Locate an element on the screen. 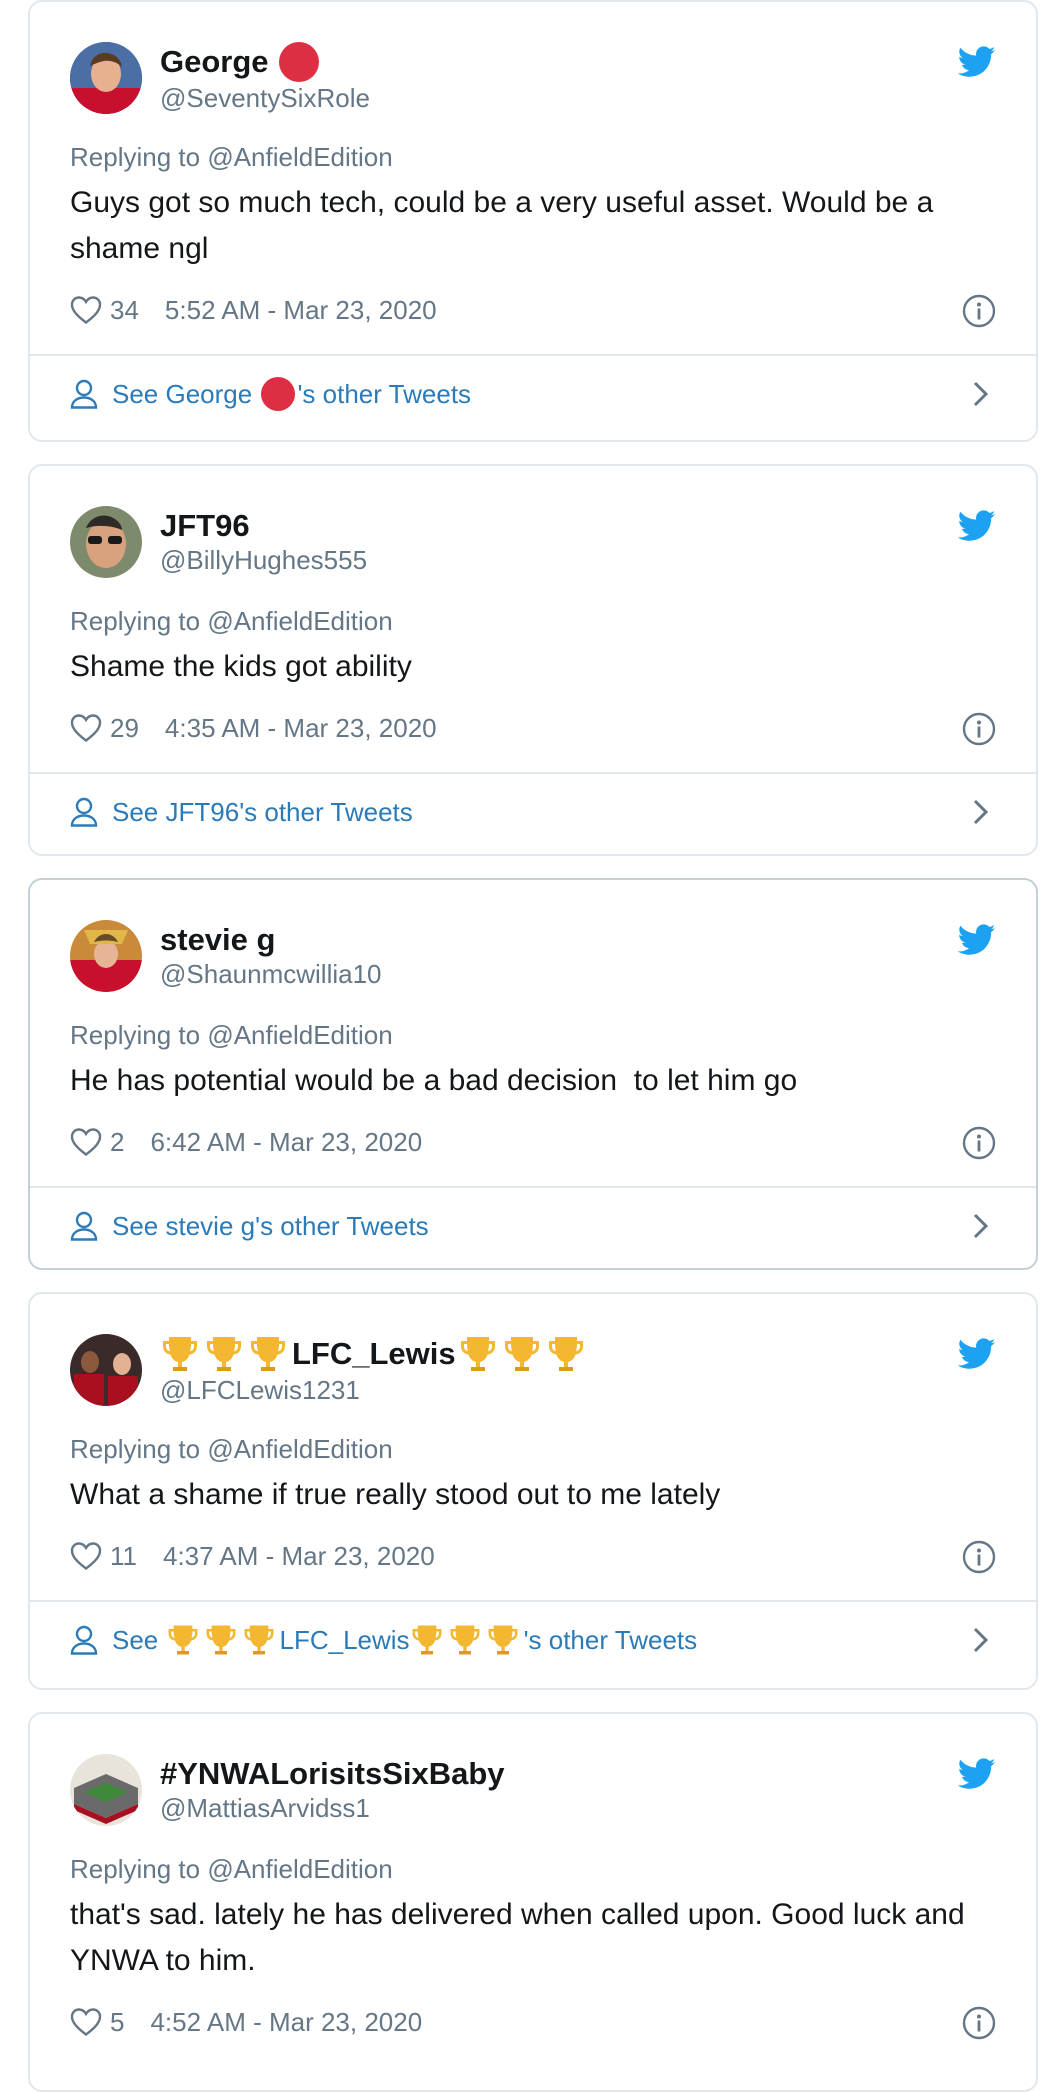 Image resolution: width=1041 pixels, height=2092 pixels. handle: @MattiasArvidss1 is located at coordinates (332, 1808).